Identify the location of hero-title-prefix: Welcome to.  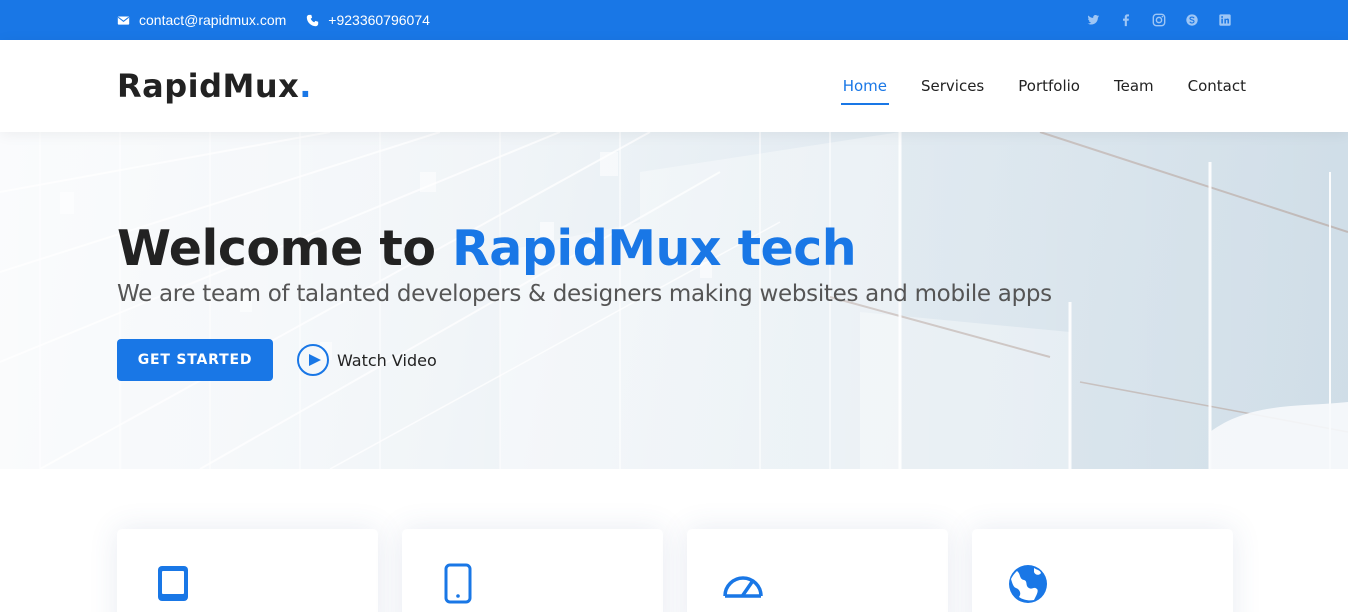
(285, 248).